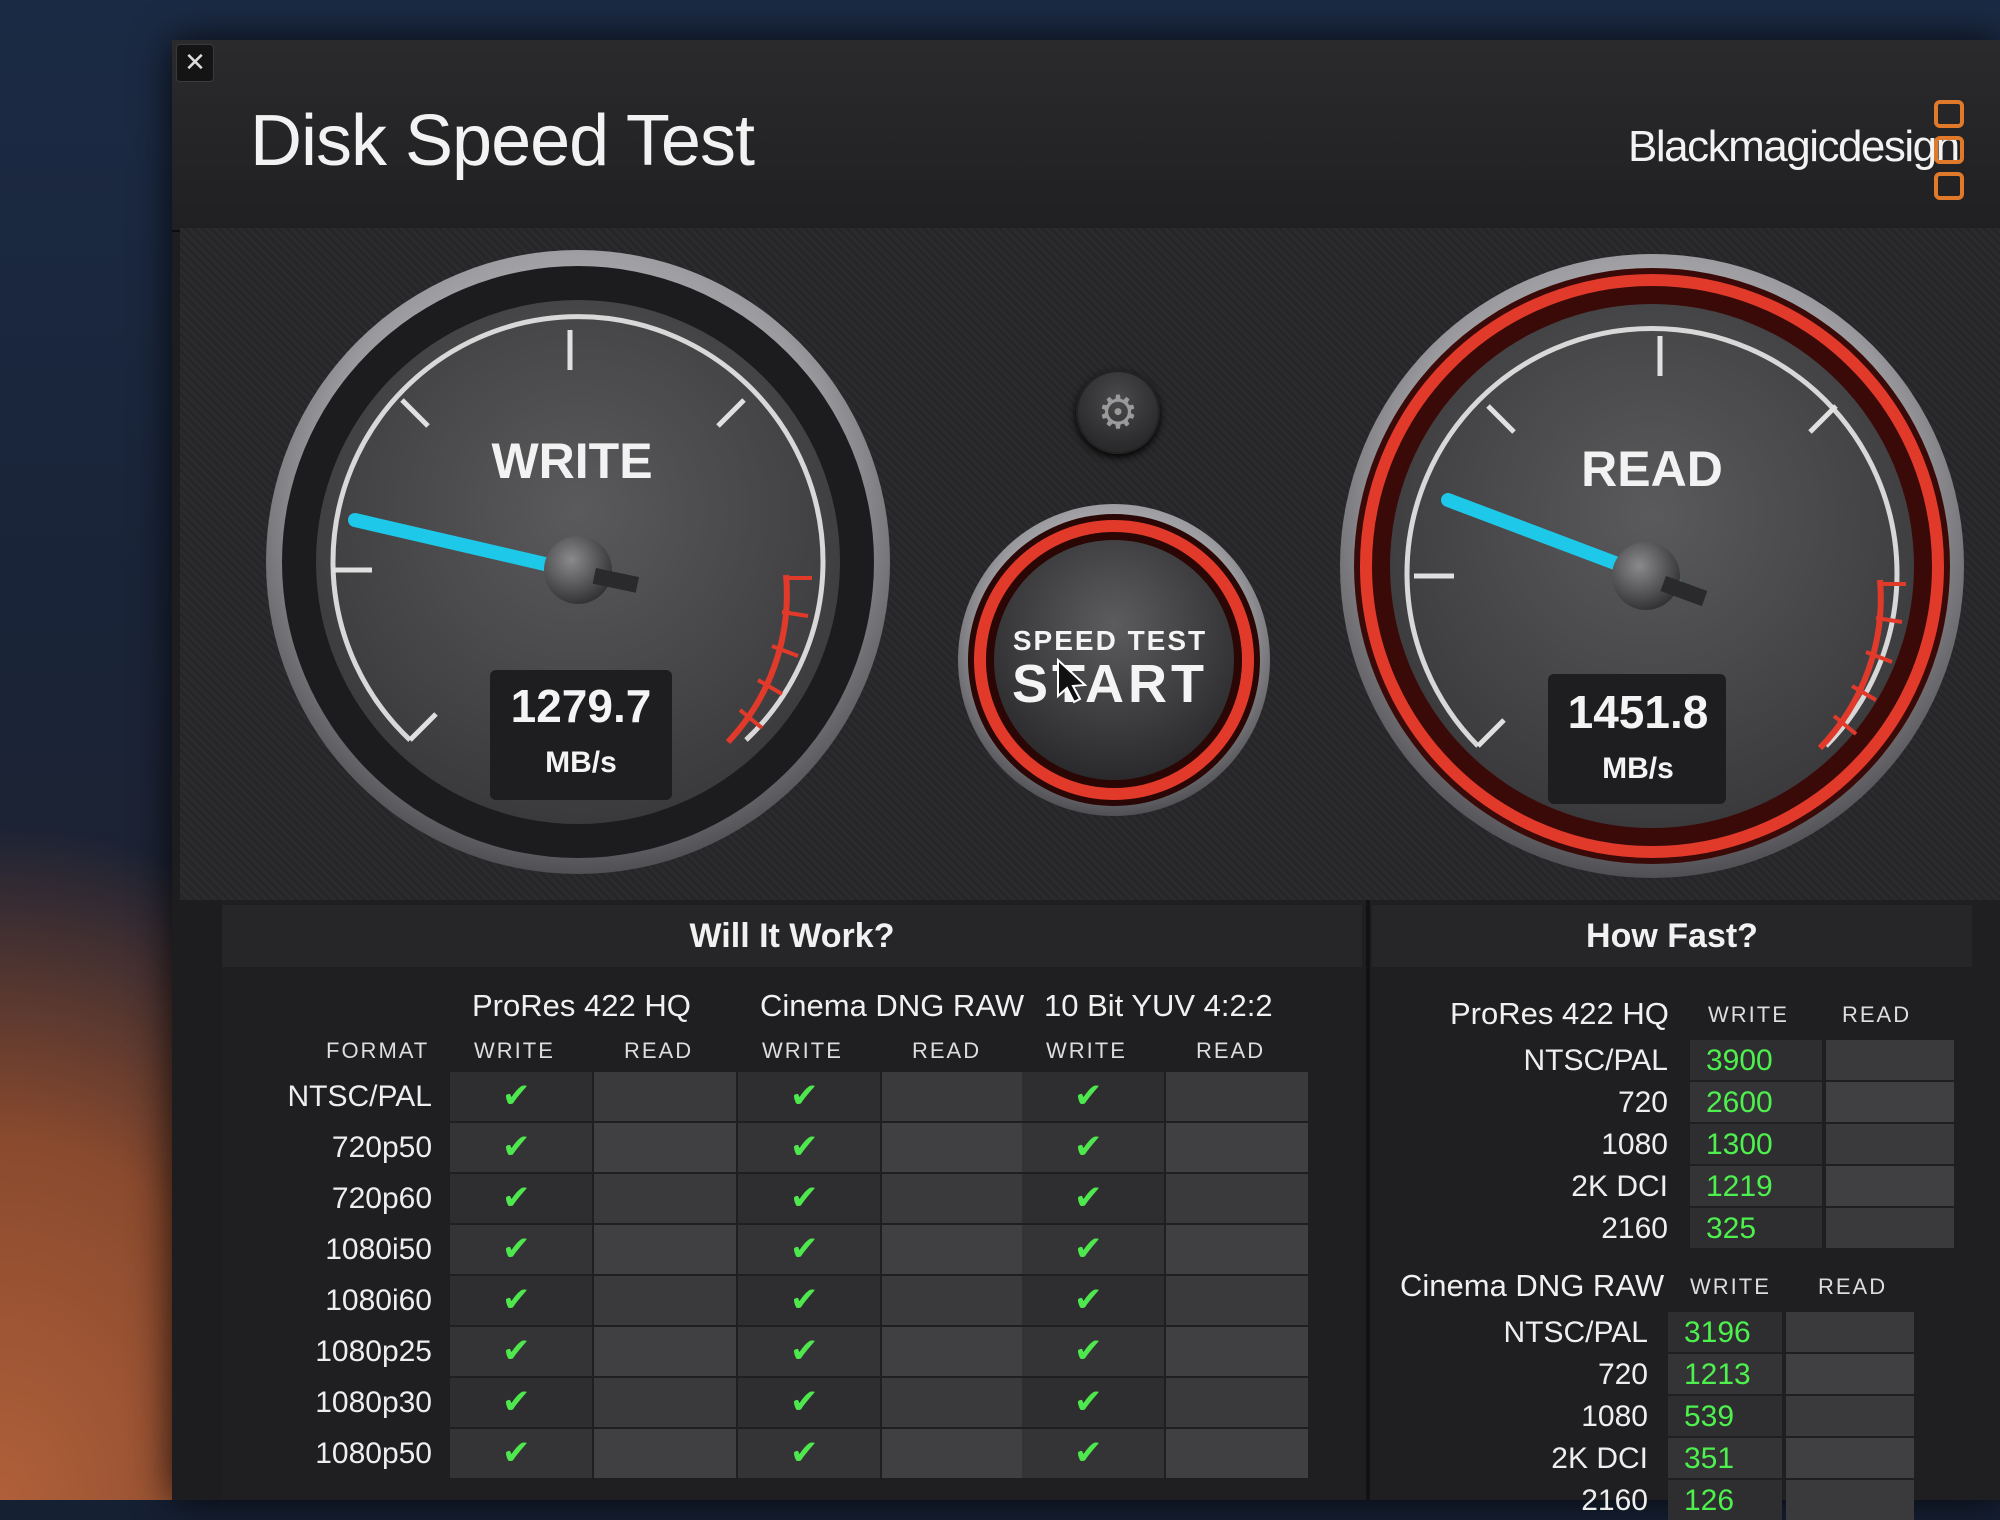 Image resolution: width=2000 pixels, height=1520 pixels. What do you see at coordinates (378, 1249) in the screenshot?
I see `format-row-label: 1080i50` at bounding box center [378, 1249].